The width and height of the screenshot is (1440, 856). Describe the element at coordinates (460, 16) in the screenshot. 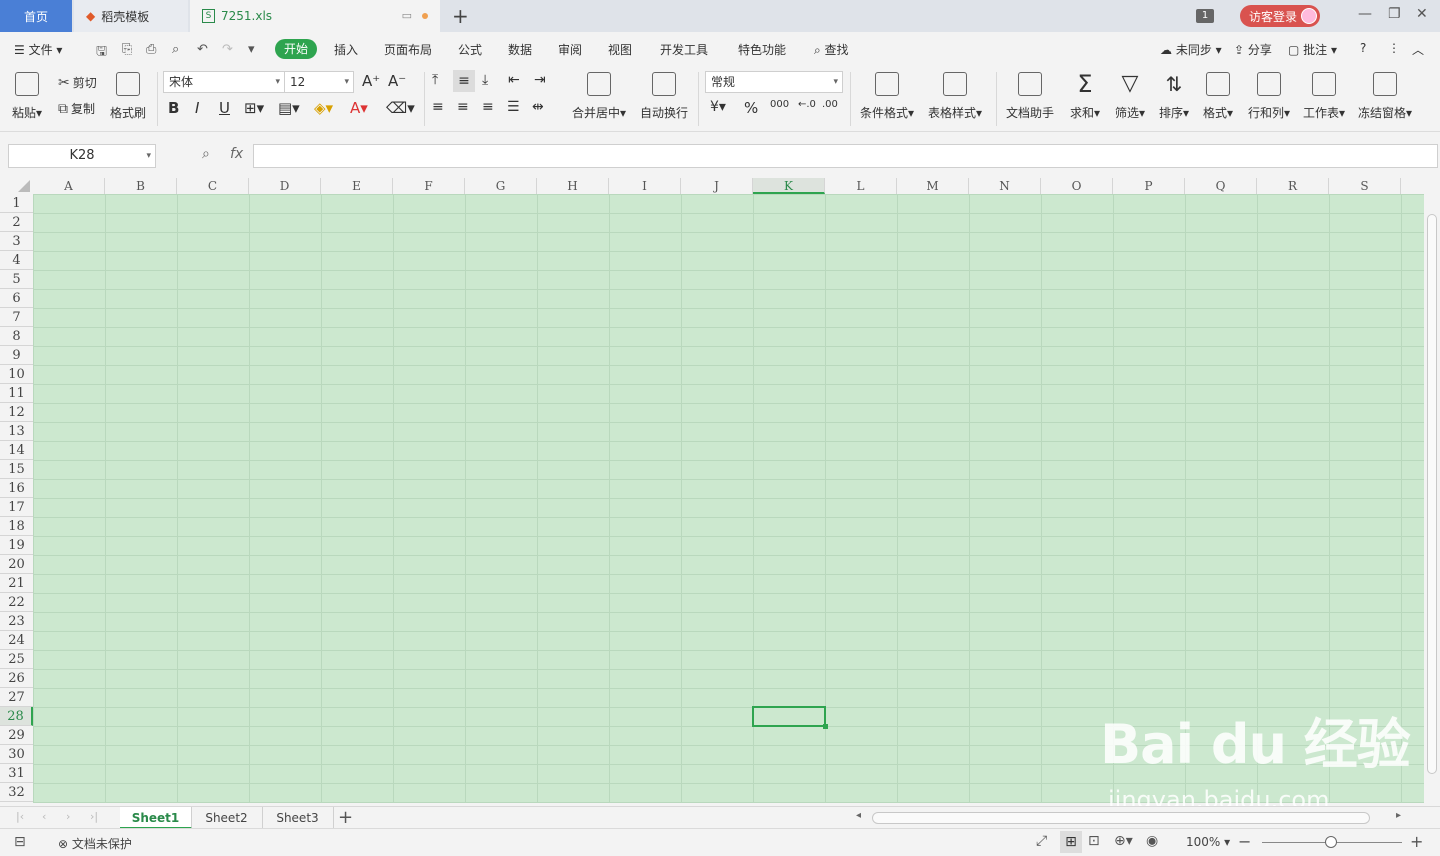

I see `new-tab-button: +` at that location.